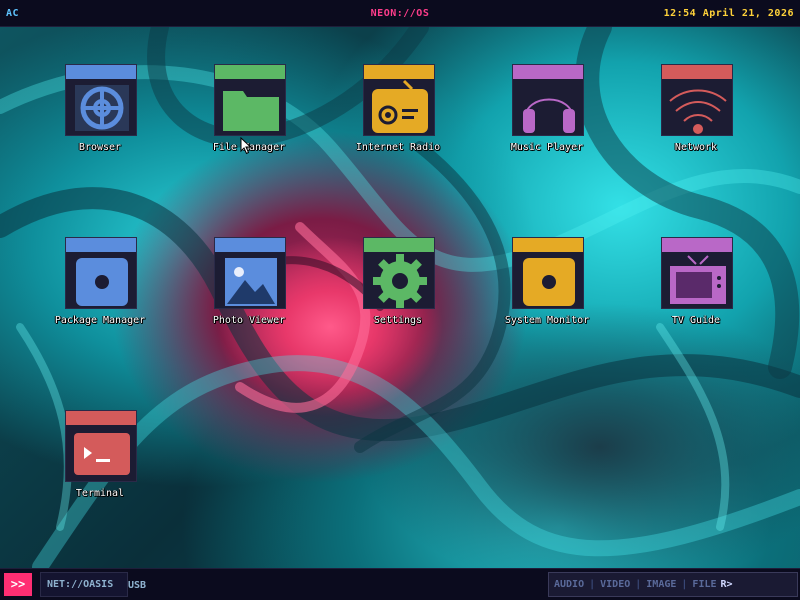 Image resolution: width=800 pixels, height=600 pixels. I want to click on radio-icon, so click(400, 106).